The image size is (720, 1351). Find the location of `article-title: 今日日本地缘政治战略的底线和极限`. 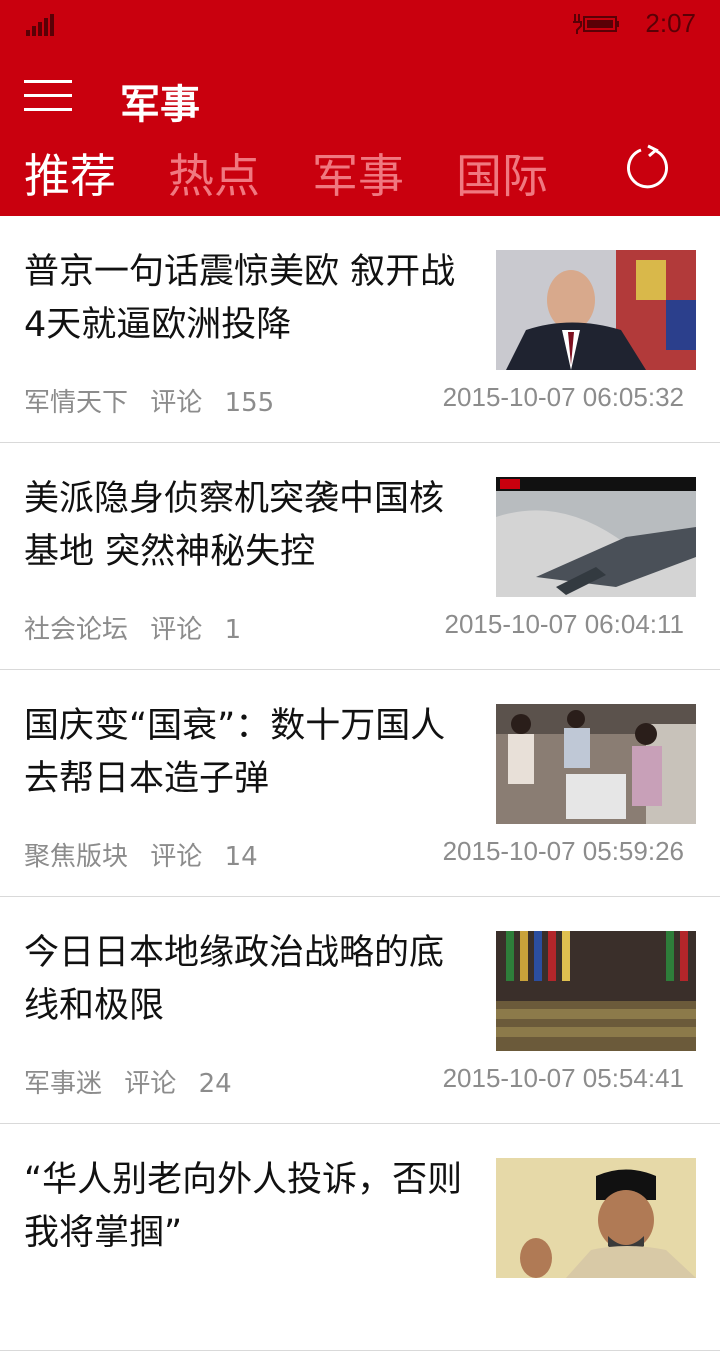

article-title: 今日日本地缘政治战略的底线和极限 is located at coordinates (249, 980).